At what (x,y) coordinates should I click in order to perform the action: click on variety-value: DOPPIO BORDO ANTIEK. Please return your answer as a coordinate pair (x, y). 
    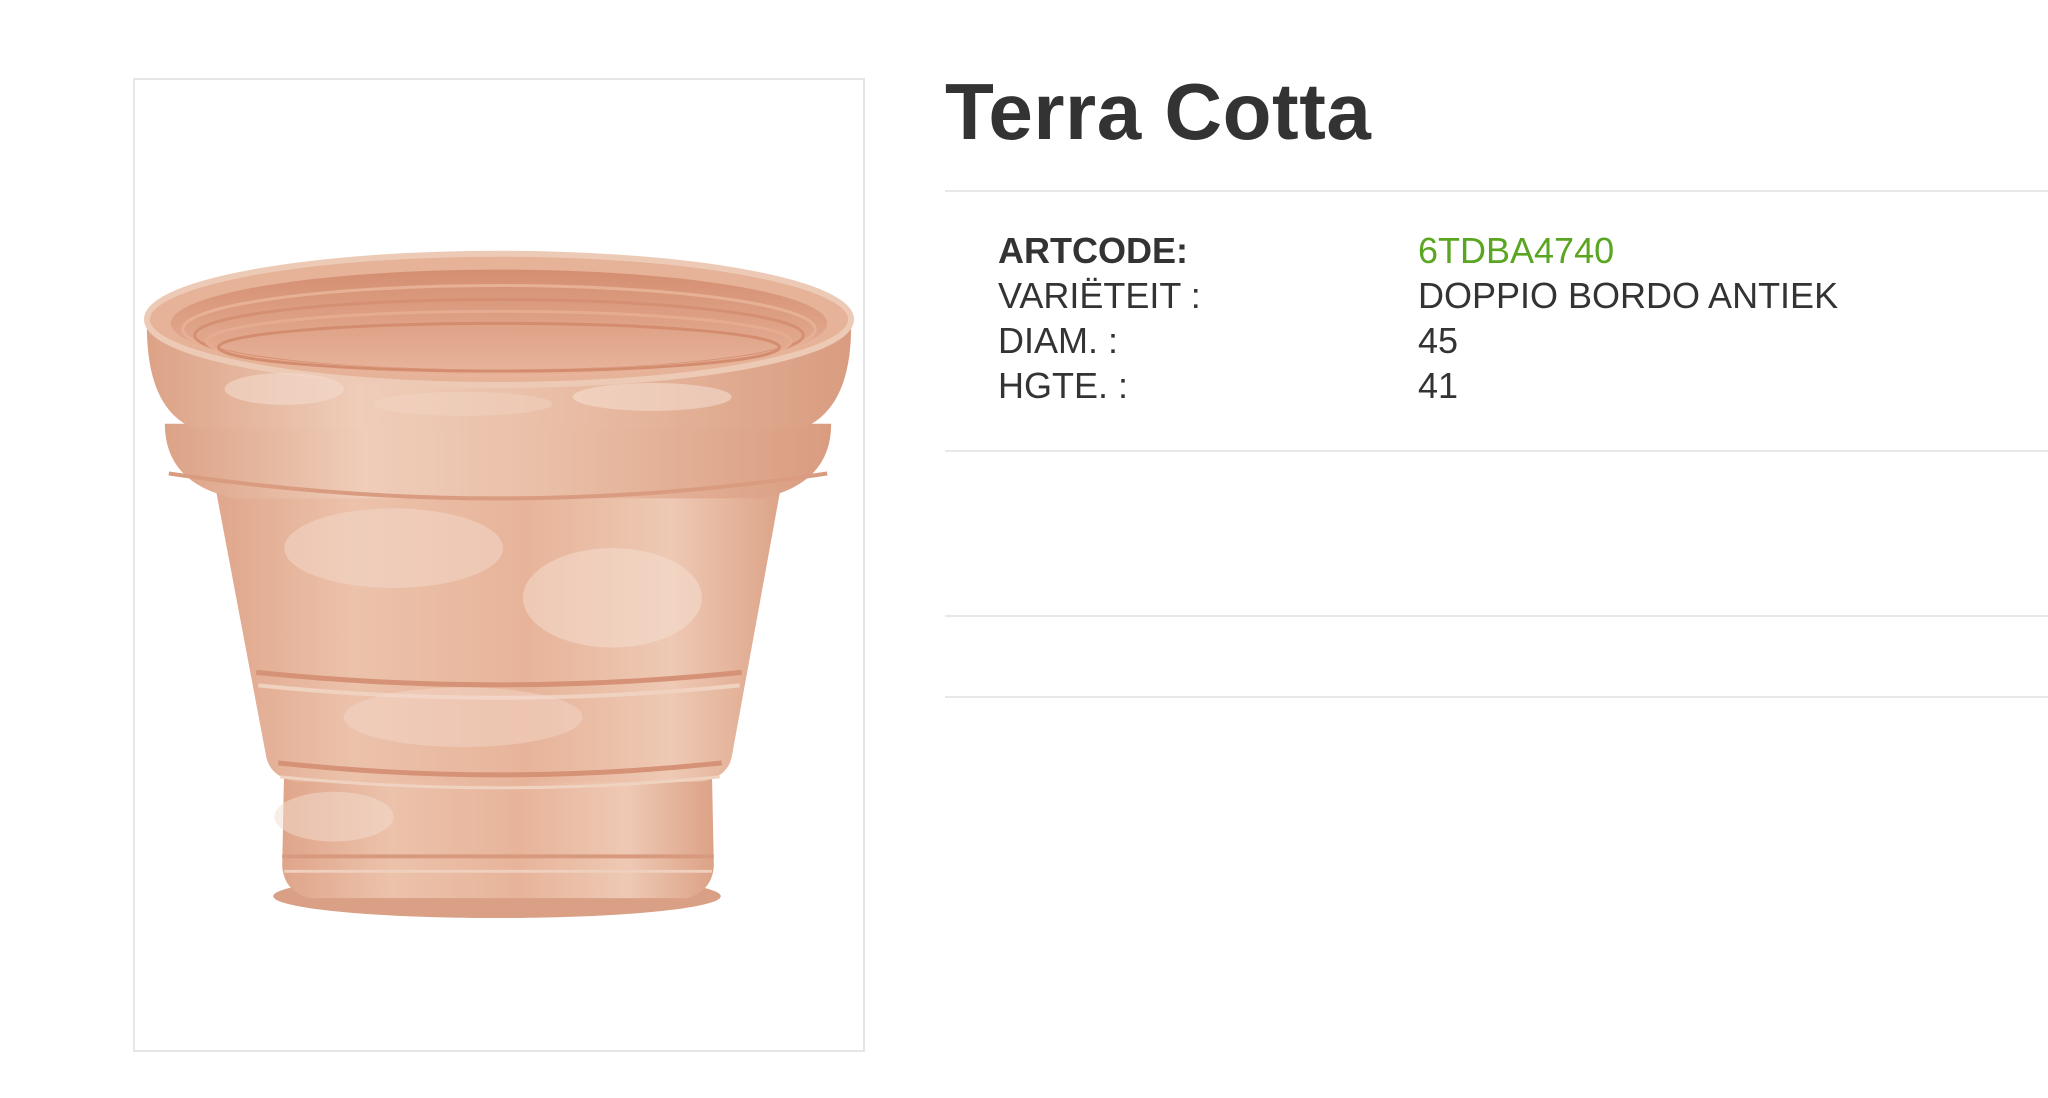
    Looking at the image, I should click on (1628, 295).